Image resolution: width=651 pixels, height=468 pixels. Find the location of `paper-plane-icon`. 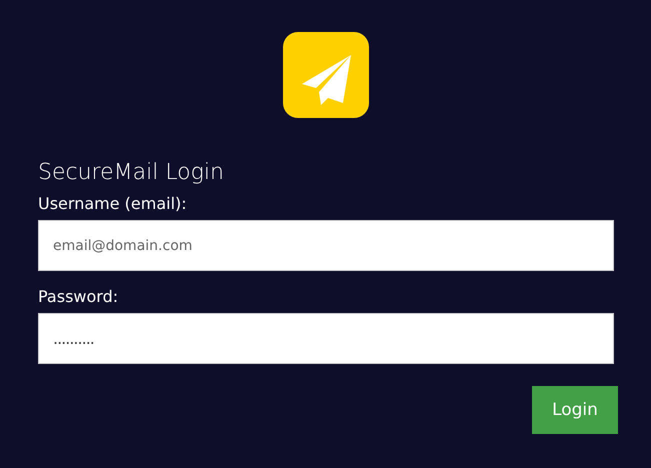

paper-plane-icon is located at coordinates (326, 75).